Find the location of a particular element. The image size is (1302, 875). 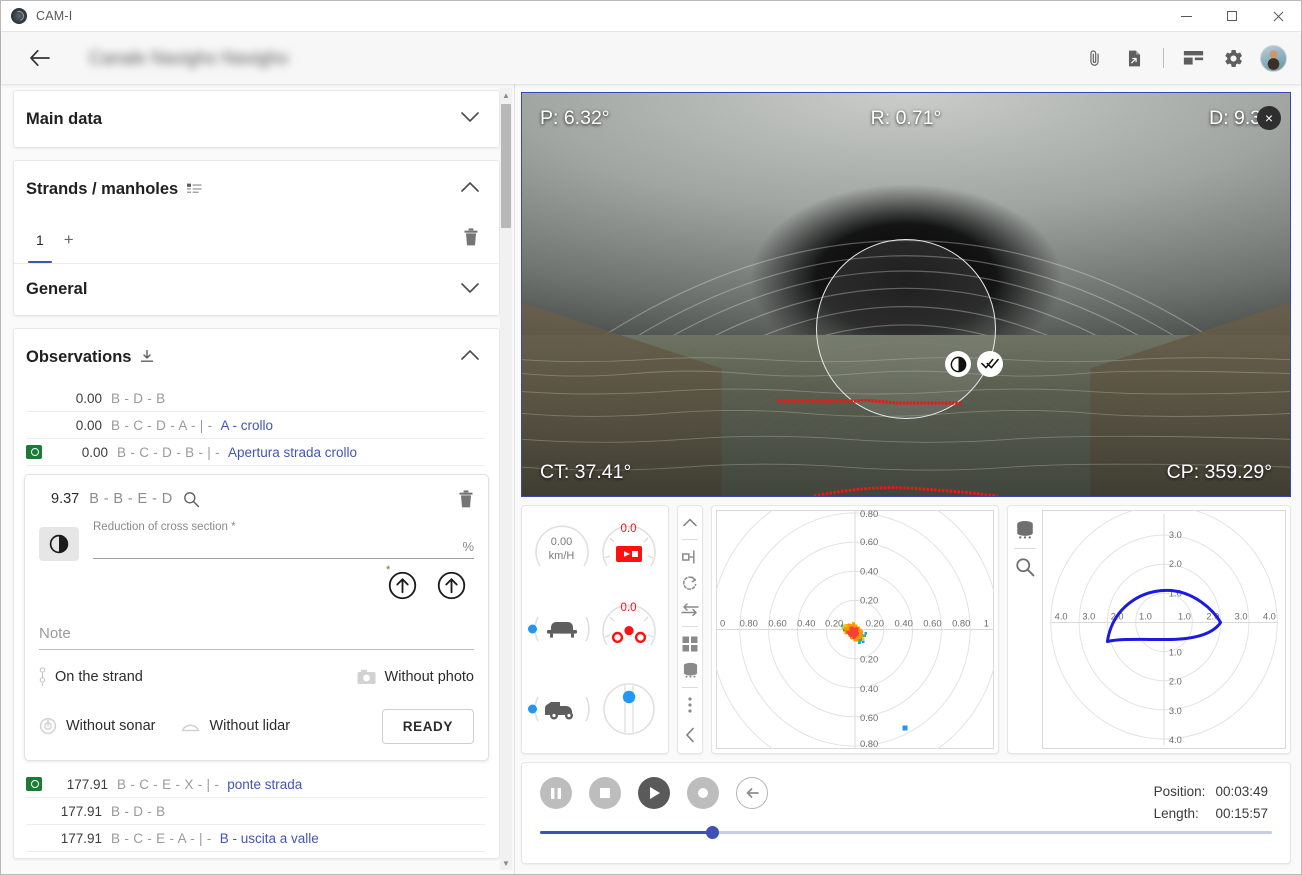

flag-without-sonar: Without sonar is located at coordinates (97, 726).